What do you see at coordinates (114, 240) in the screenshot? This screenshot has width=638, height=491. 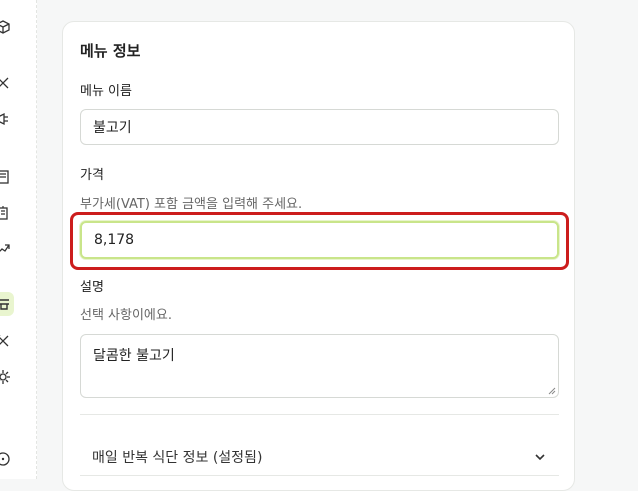 I see `price-value: 8,178` at bounding box center [114, 240].